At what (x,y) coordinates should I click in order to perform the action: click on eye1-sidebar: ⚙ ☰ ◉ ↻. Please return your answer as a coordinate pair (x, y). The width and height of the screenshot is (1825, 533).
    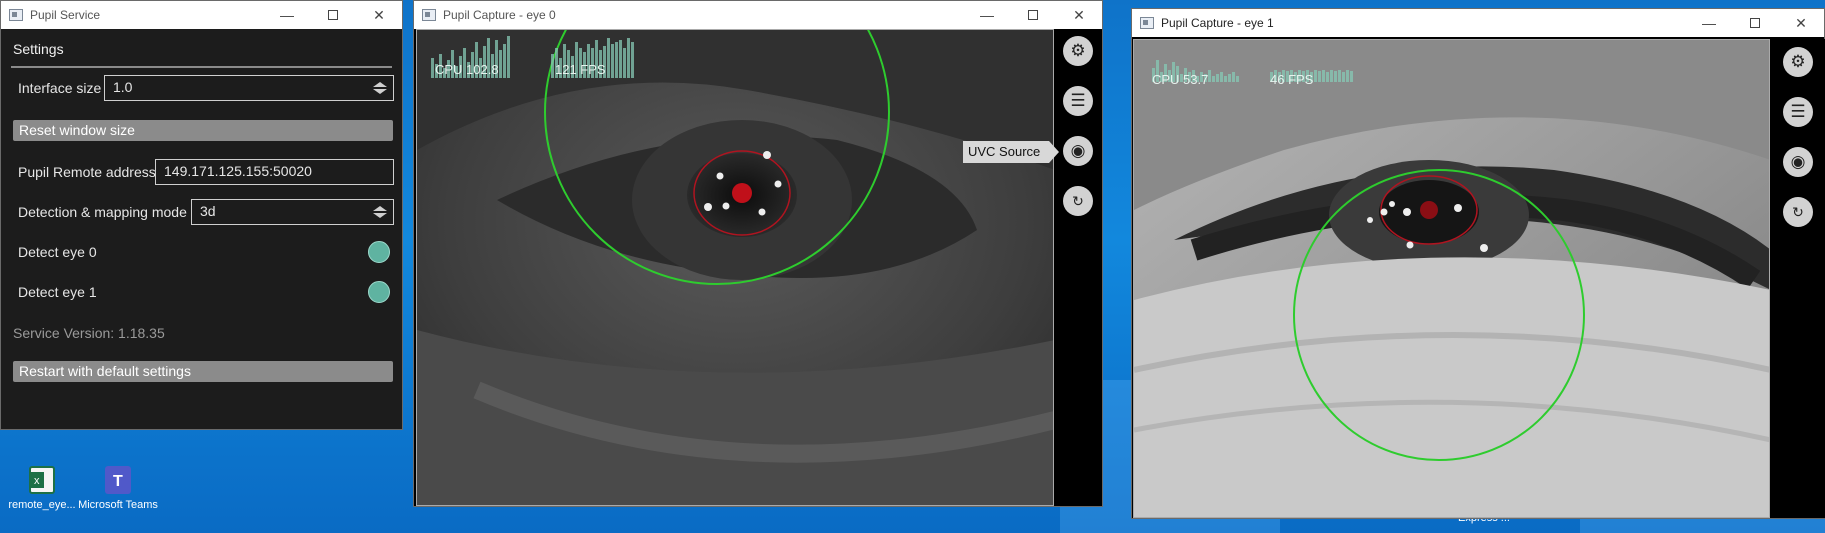
    Looking at the image, I should click on (1798, 278).